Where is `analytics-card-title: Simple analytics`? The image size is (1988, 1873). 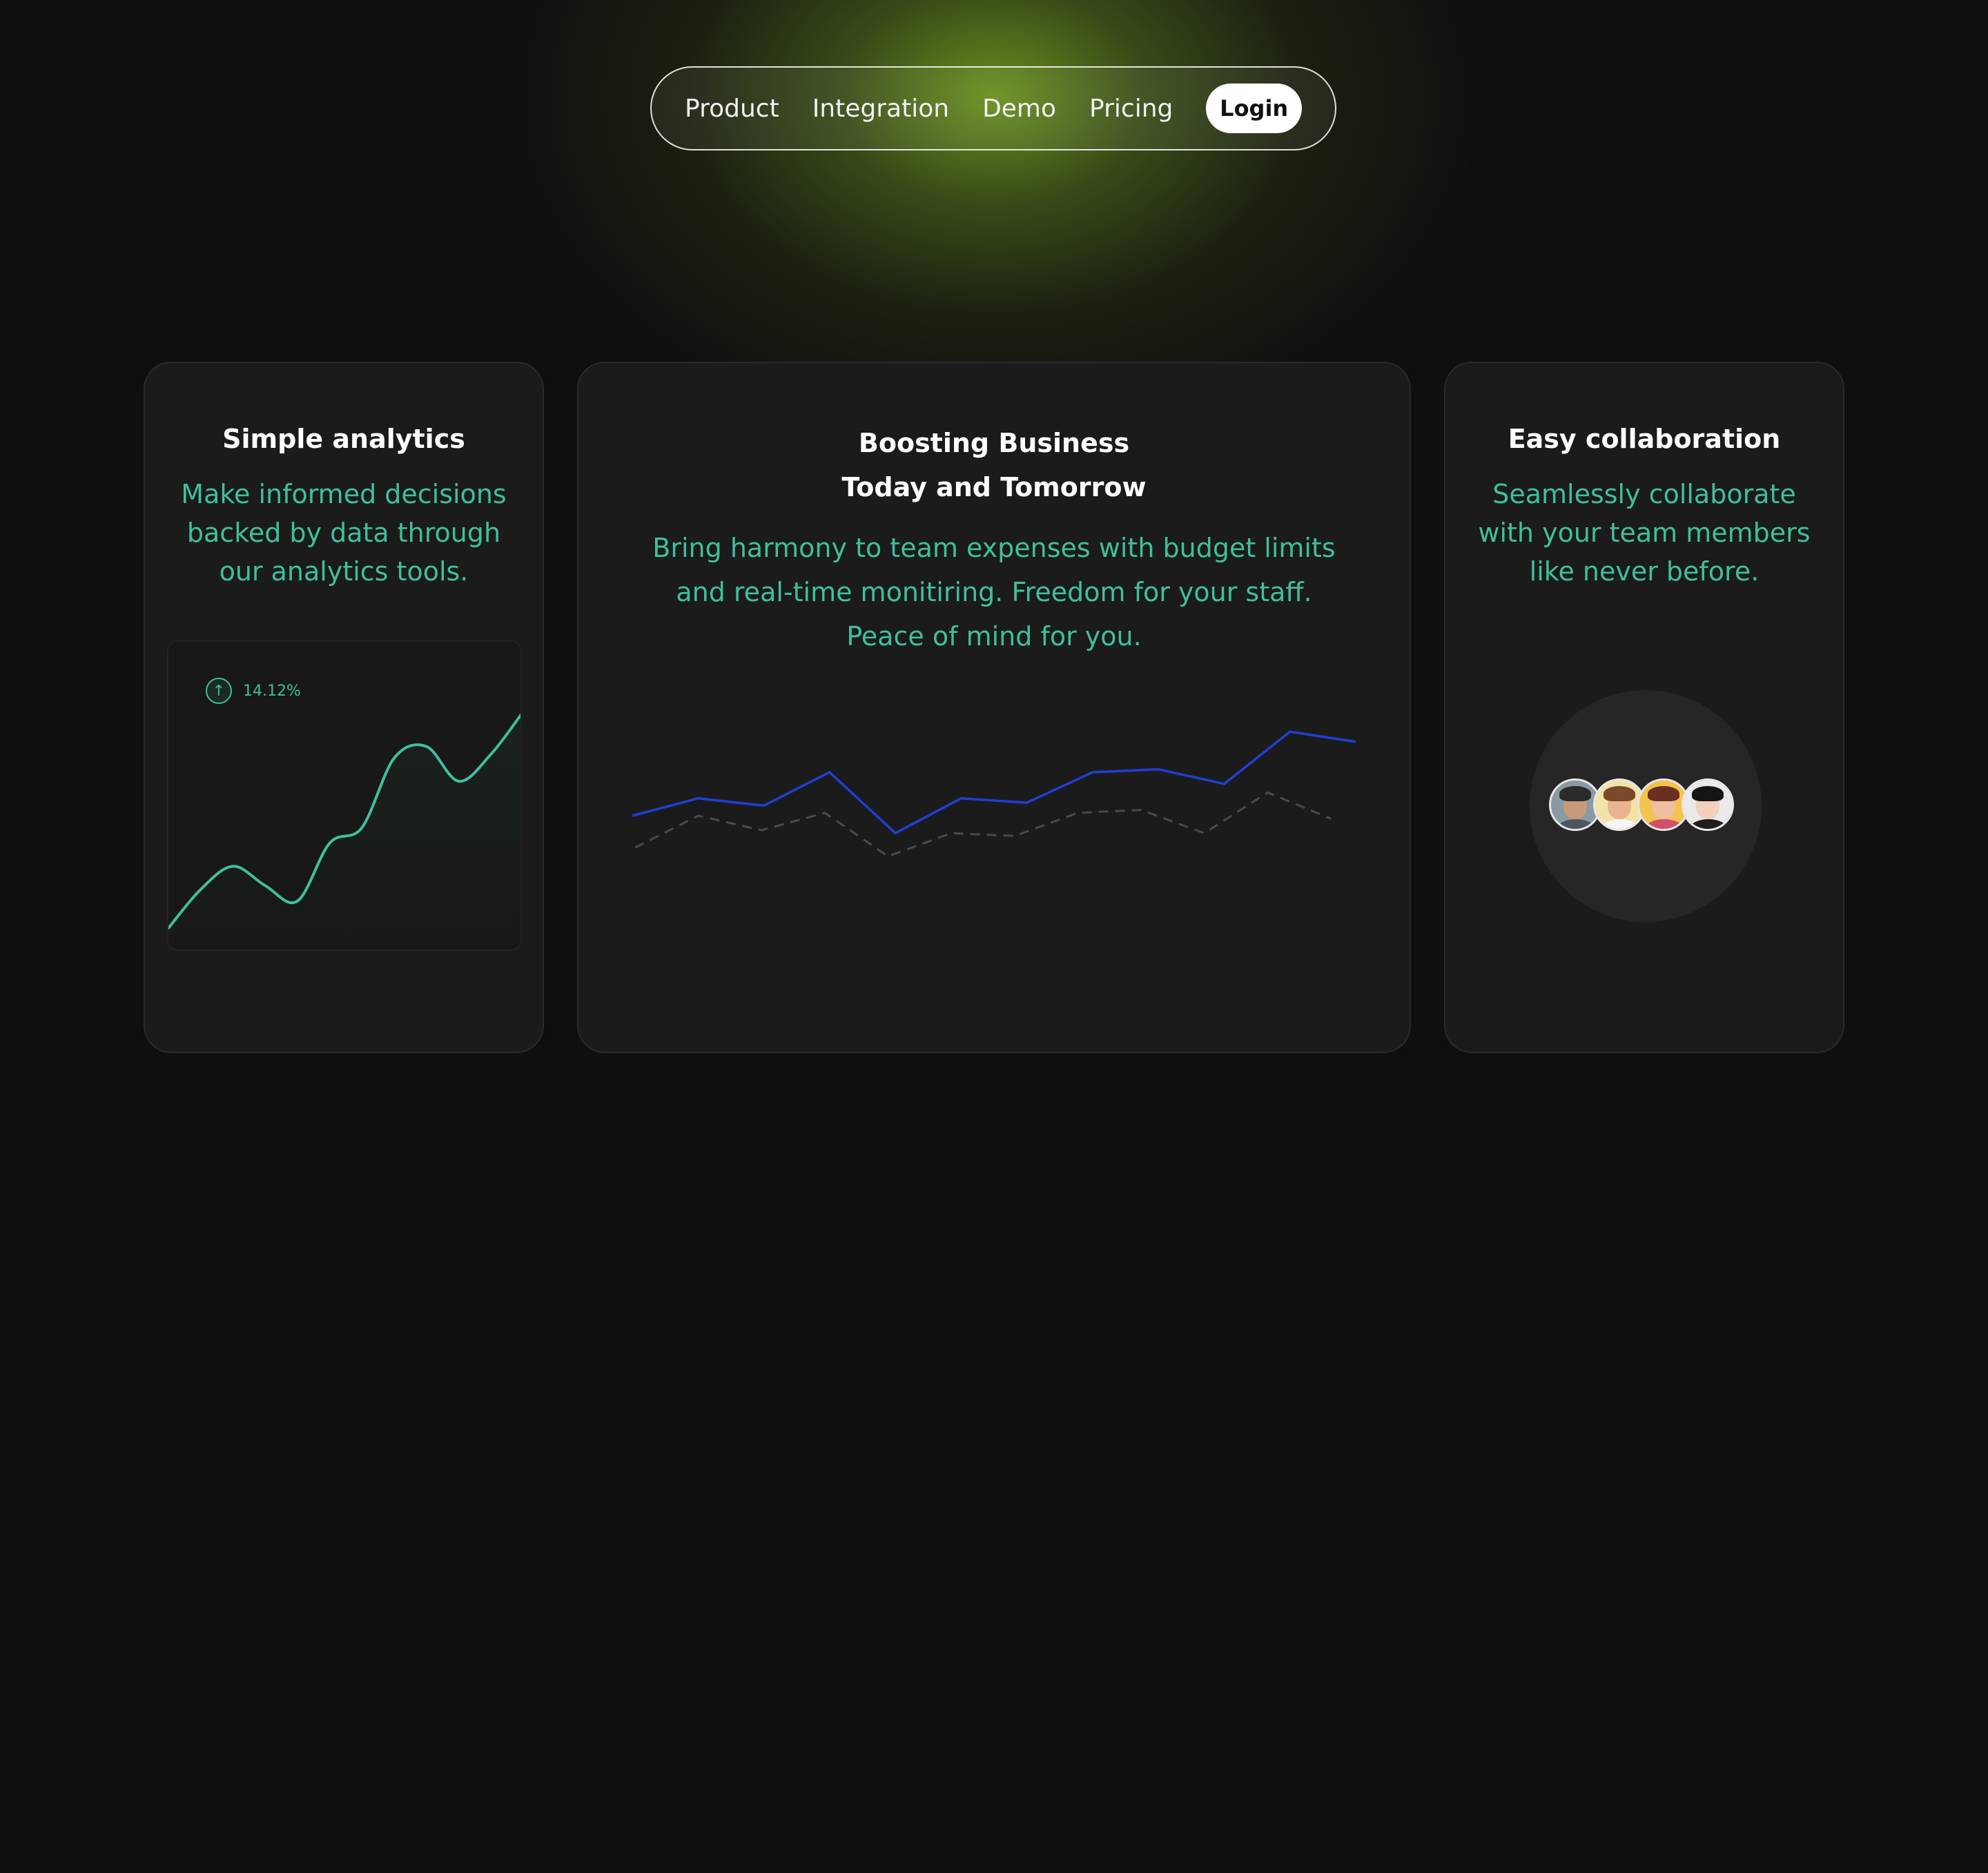
analytics-card-title: Simple analytics is located at coordinates (343, 439).